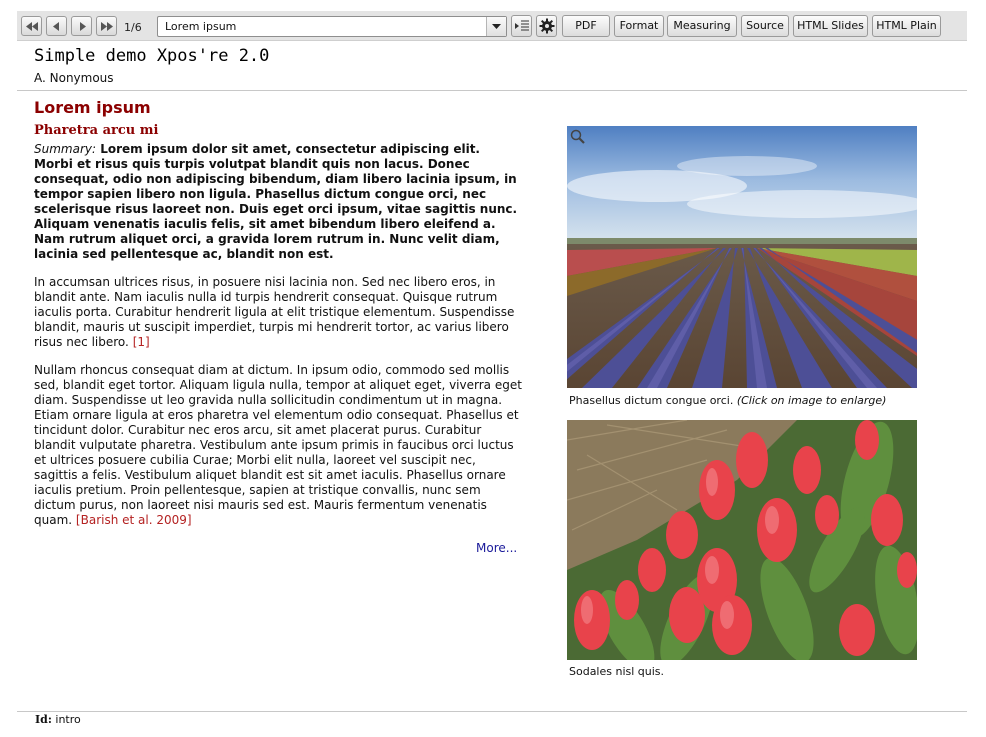 The height and width of the screenshot is (737, 986). Describe the element at coordinates (651, 400) in the screenshot. I see `image-1-caption-text: Phasellus dictum congue orci.` at that location.